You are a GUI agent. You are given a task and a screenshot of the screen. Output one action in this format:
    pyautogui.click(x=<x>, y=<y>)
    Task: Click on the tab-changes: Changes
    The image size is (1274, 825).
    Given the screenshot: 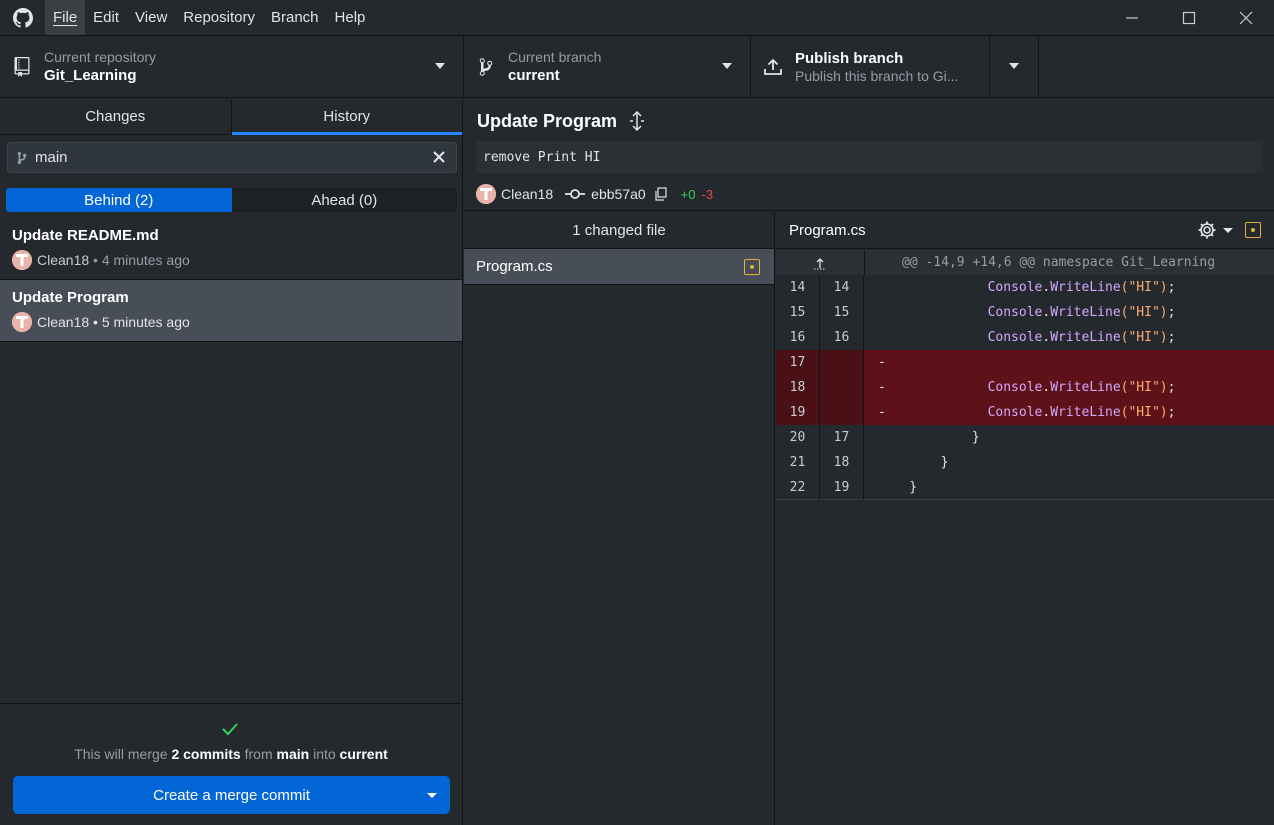 What is the action you would take?
    pyautogui.click(x=116, y=116)
    